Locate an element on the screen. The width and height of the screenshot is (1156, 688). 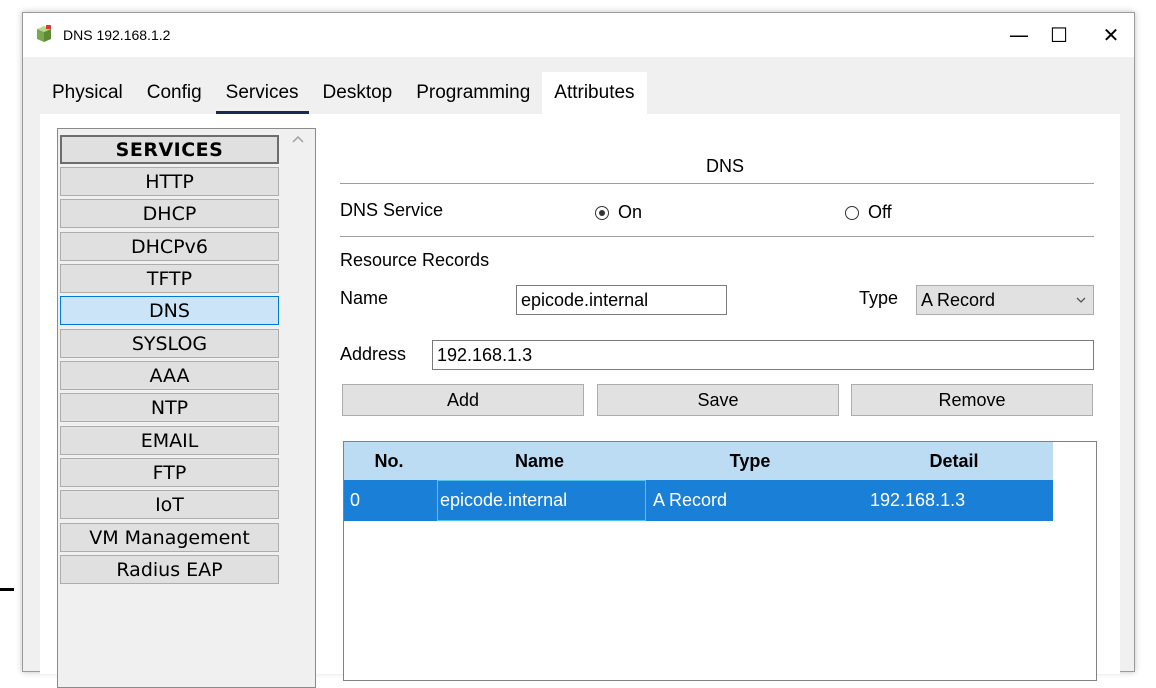
sidebar-item-http: HTTP is located at coordinates (169, 181).